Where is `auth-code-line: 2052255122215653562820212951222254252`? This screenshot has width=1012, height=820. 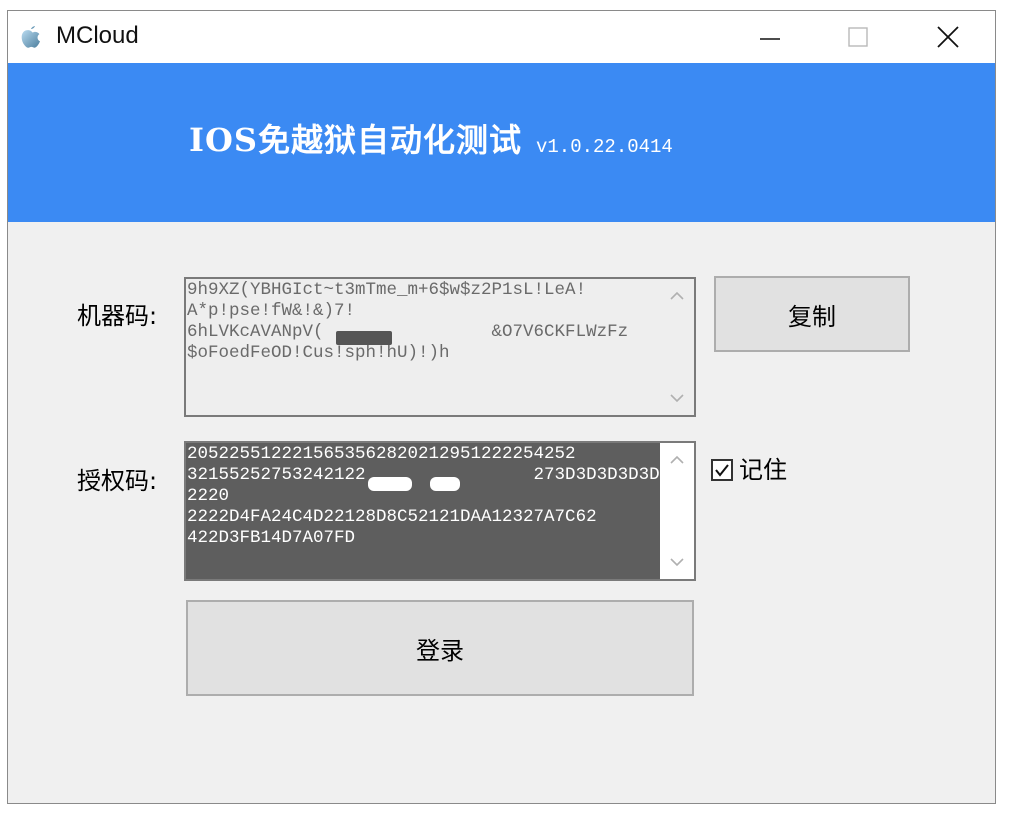
auth-code-line: 2052255122215653562820212951222254252 is located at coordinates (381, 454).